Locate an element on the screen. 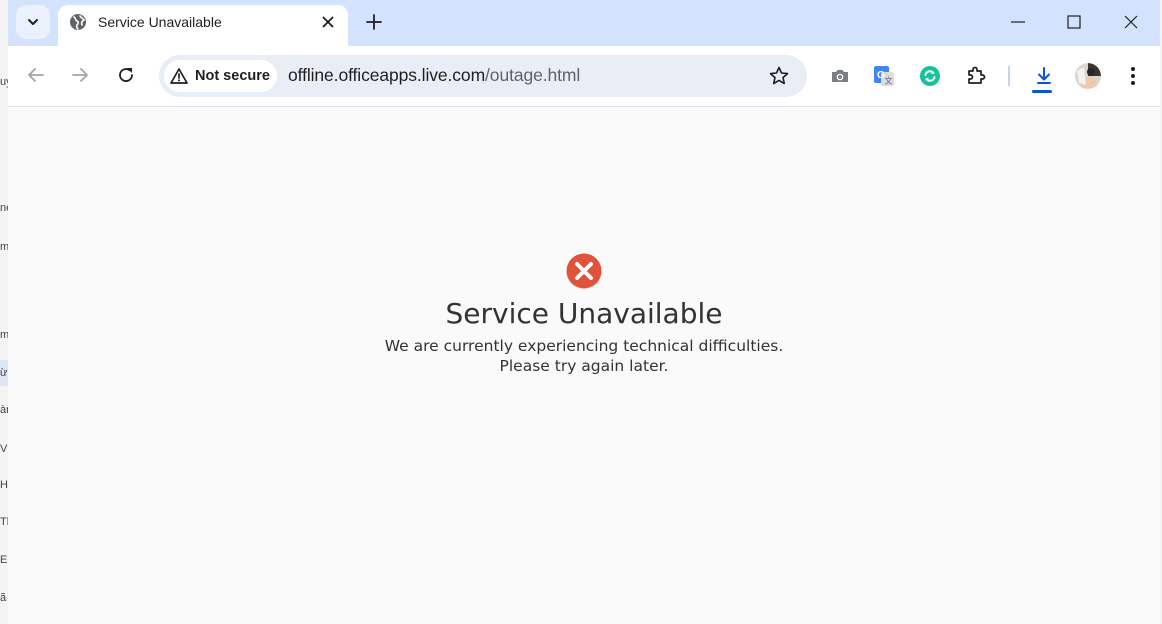 This screenshot has width=1162, height=624. download-icon is located at coordinates (1044, 76).